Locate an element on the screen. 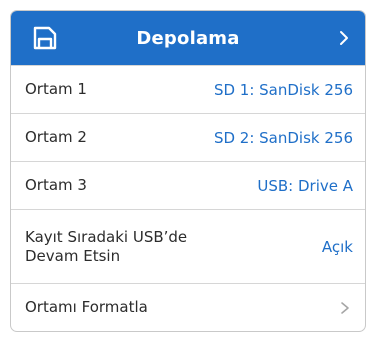 This screenshot has width=376, height=339. media-2-label: Ortam 2 is located at coordinates (56, 137).